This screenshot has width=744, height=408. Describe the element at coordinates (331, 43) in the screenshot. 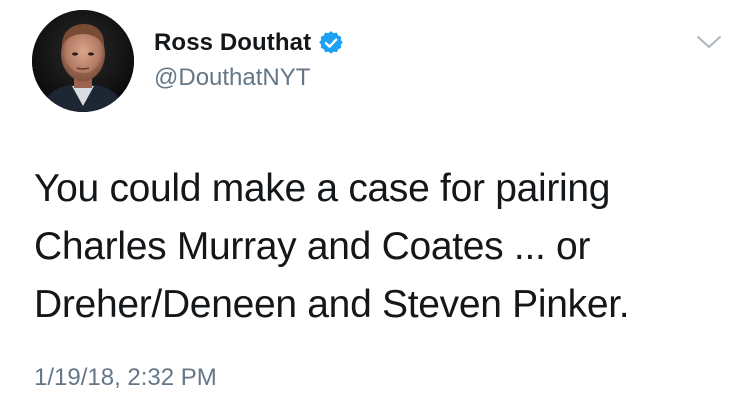

I see `verified-badge-icon` at that location.